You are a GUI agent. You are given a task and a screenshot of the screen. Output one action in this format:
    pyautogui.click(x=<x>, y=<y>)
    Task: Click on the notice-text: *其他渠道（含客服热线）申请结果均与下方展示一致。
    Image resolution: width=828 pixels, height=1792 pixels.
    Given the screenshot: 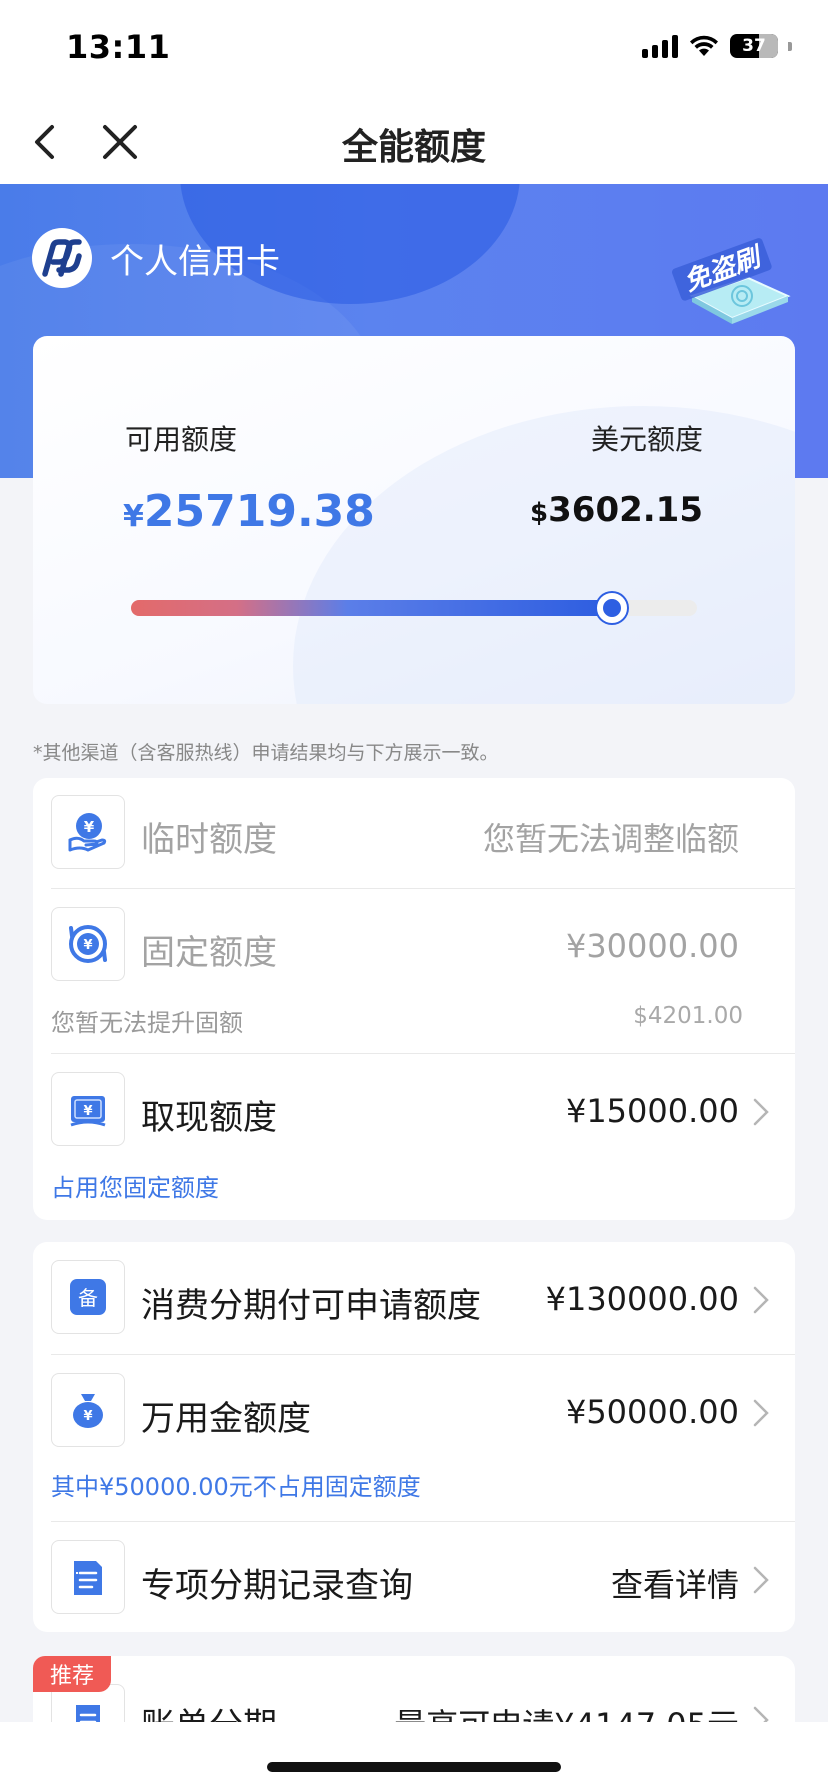 What is the action you would take?
    pyautogui.click(x=266, y=753)
    